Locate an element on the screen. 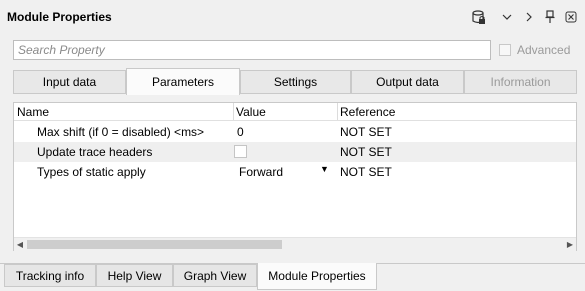 This screenshot has width=585, height=291. update-trace-headers-checkbox is located at coordinates (240, 151).